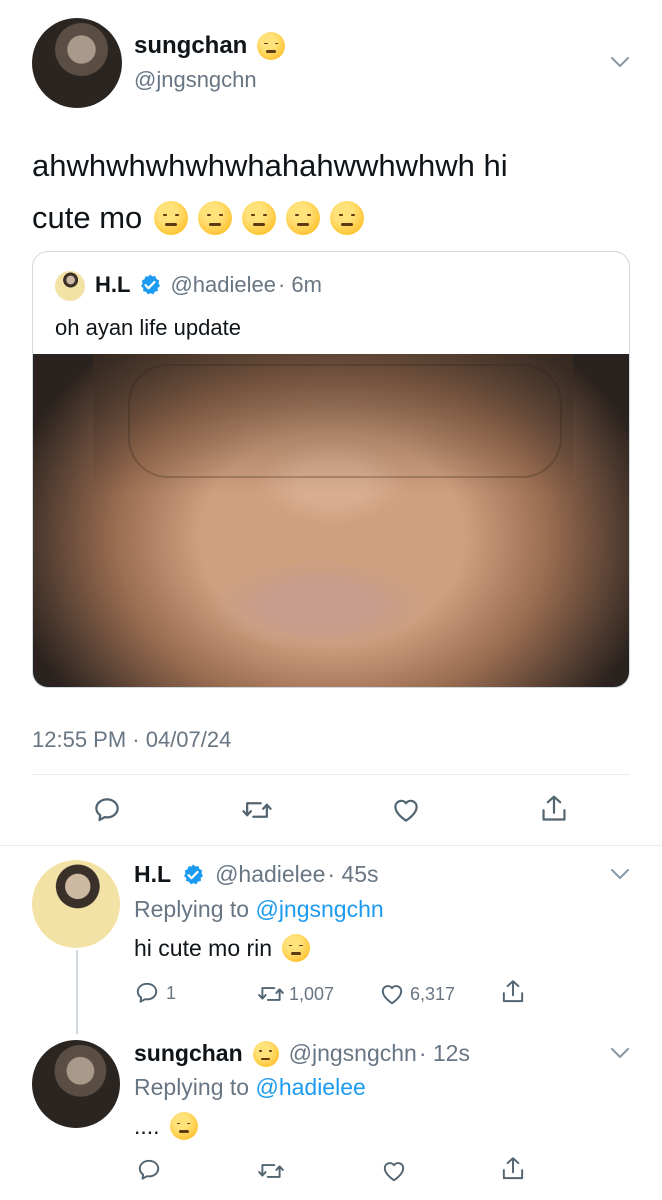 The width and height of the screenshot is (662, 1200). I want to click on tweet-text-line-2-text: cute mo, so click(87, 217).